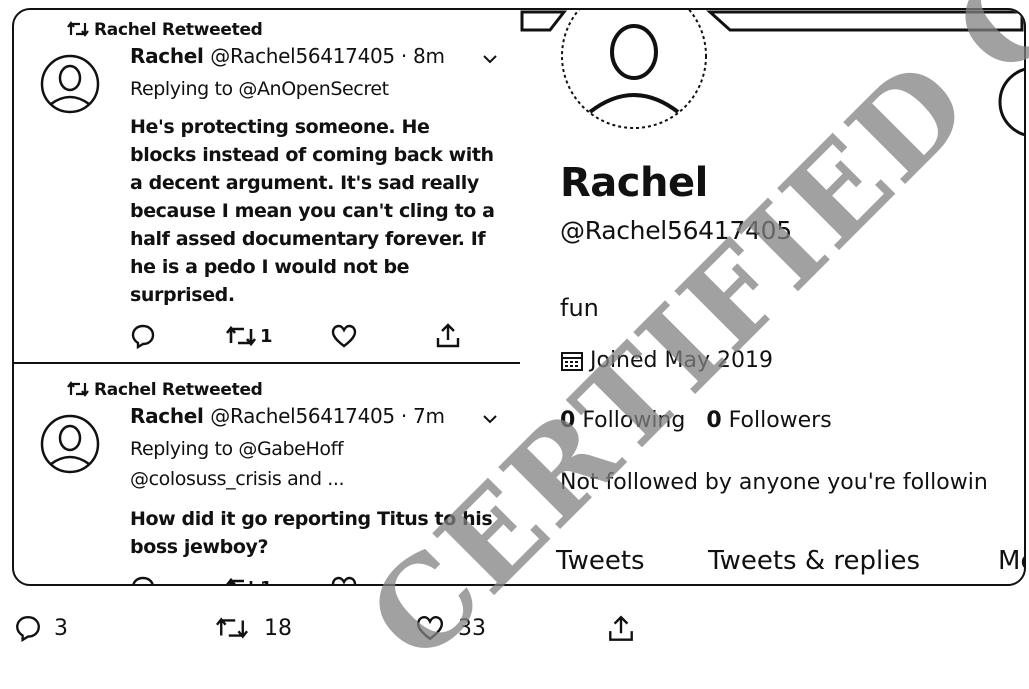  What do you see at coordinates (252, 628) in the screenshot?
I see `retweet-button: 18` at bounding box center [252, 628].